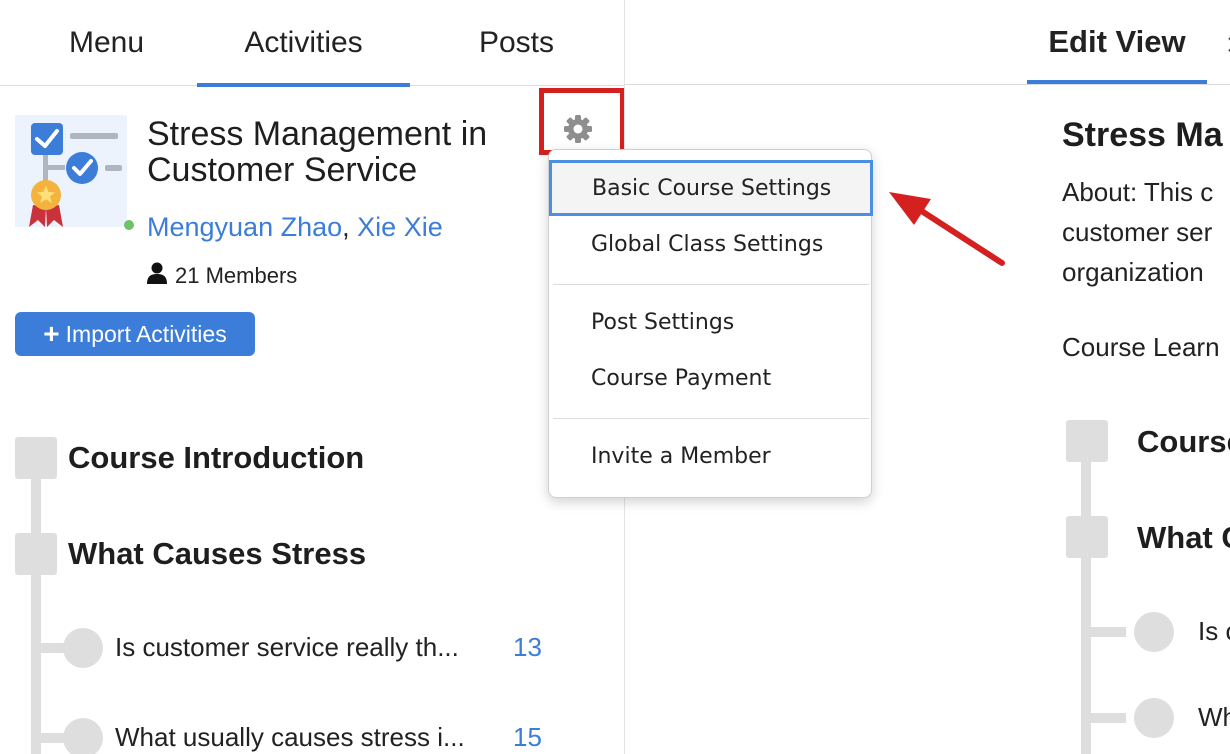 Image resolution: width=1230 pixels, height=754 pixels. I want to click on tab-edit-view: Edit View, so click(1117, 42).